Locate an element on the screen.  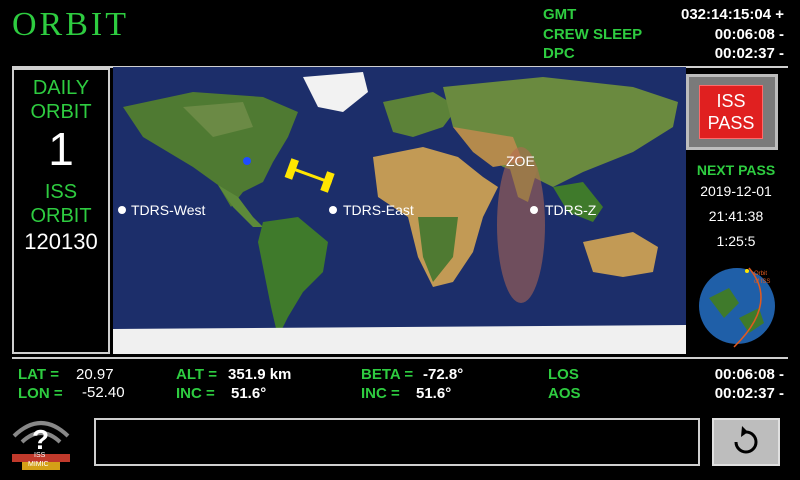
orbit-globe: Orbit of ISS is located at coordinates (737, 306).